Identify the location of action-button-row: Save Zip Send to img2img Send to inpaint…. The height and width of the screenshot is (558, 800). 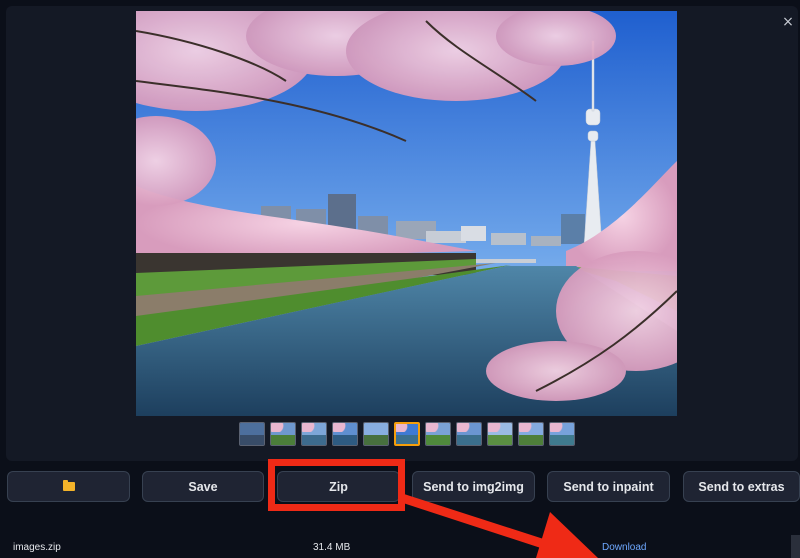
(403, 487).